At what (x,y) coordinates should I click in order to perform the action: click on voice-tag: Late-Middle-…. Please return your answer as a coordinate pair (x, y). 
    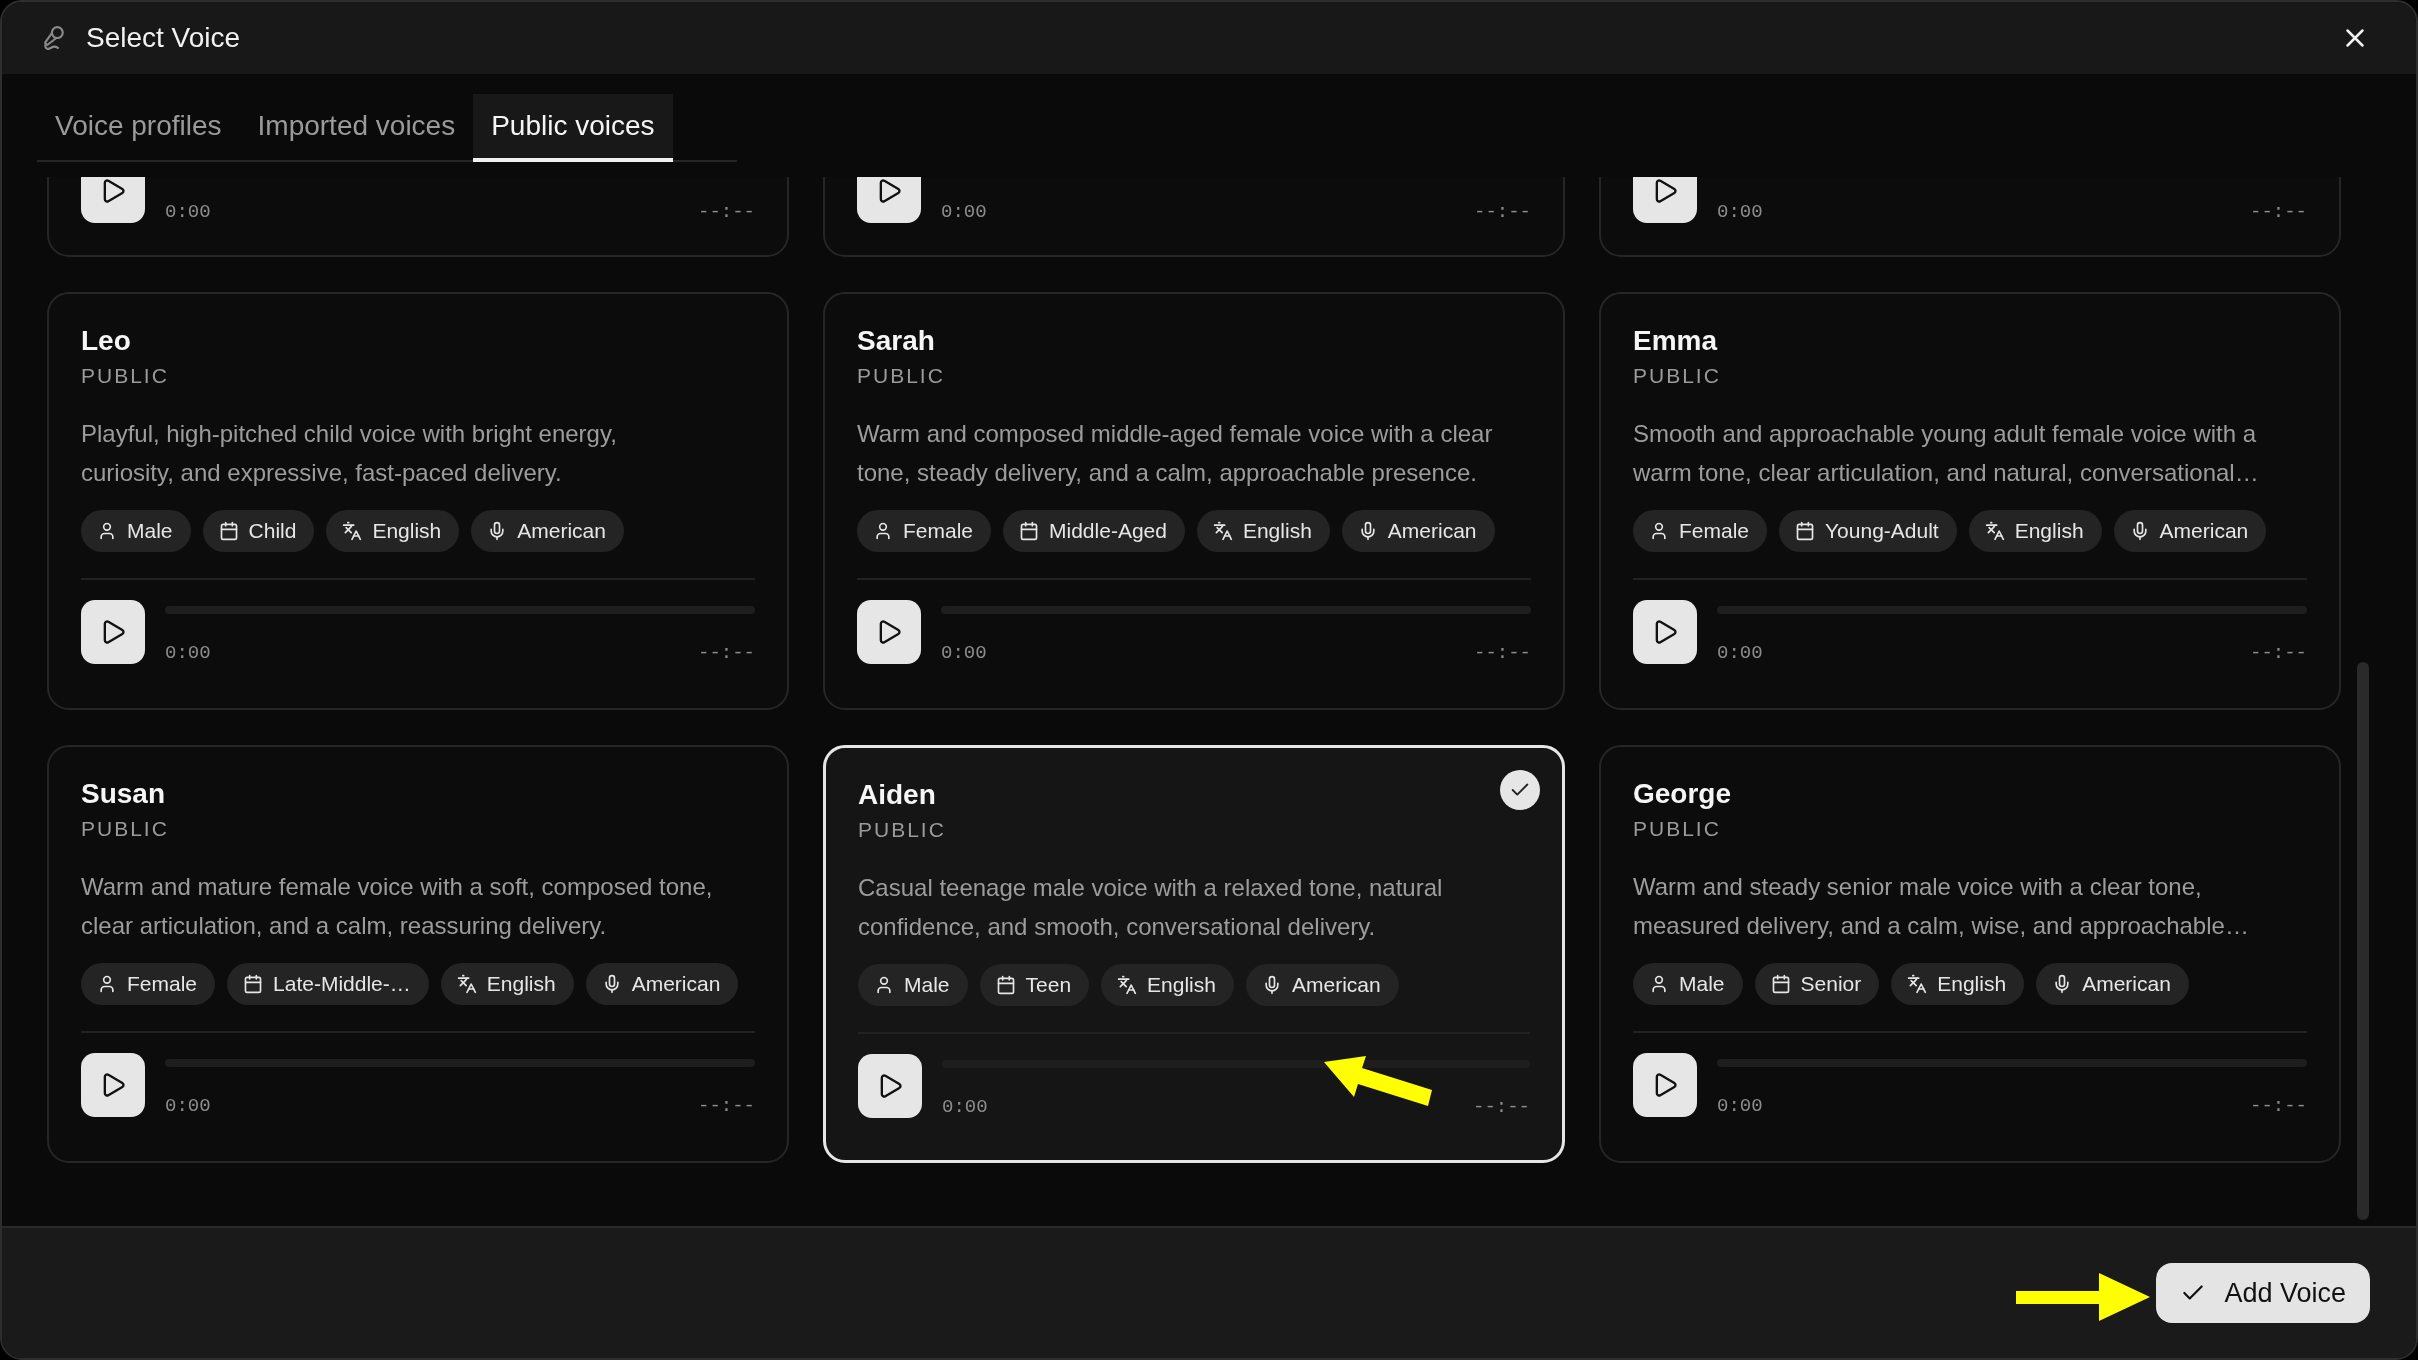
    Looking at the image, I should click on (328, 984).